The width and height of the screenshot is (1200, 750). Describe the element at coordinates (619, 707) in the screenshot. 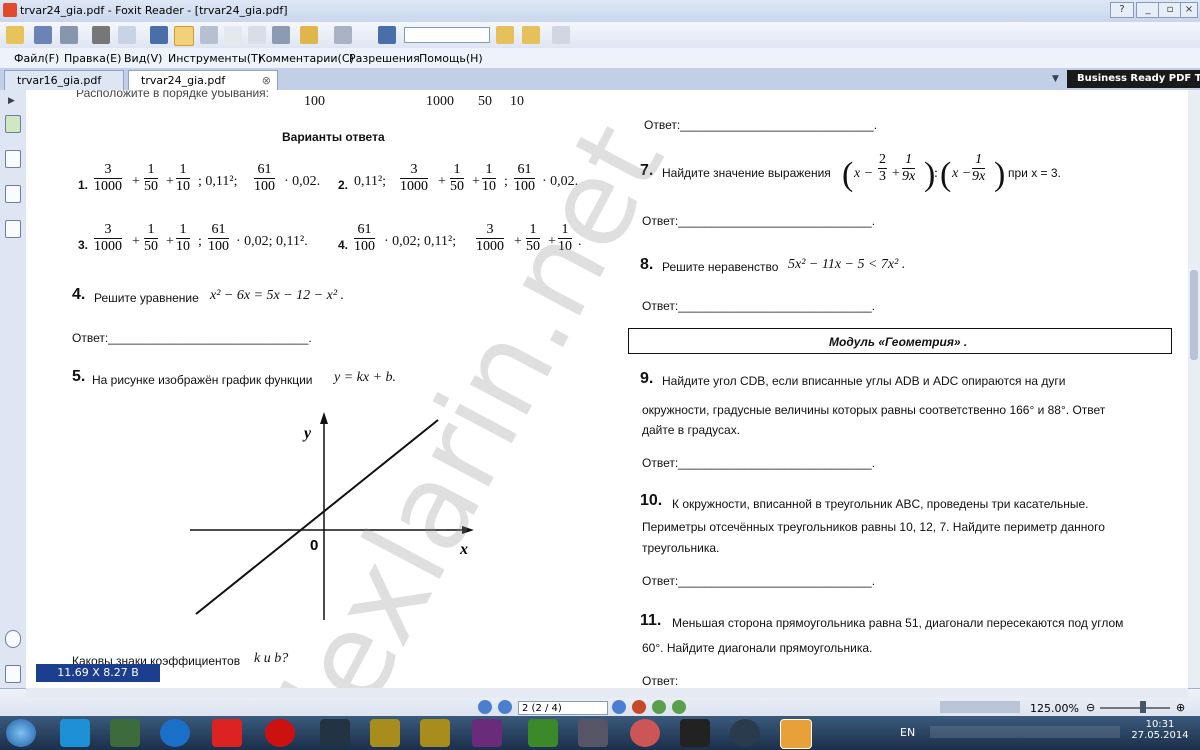

I see `next-page-icon` at that location.